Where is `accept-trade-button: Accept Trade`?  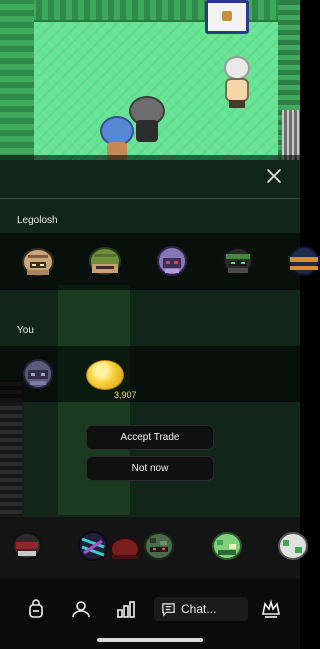
accept-trade-button: Accept Trade is located at coordinates (150, 437).